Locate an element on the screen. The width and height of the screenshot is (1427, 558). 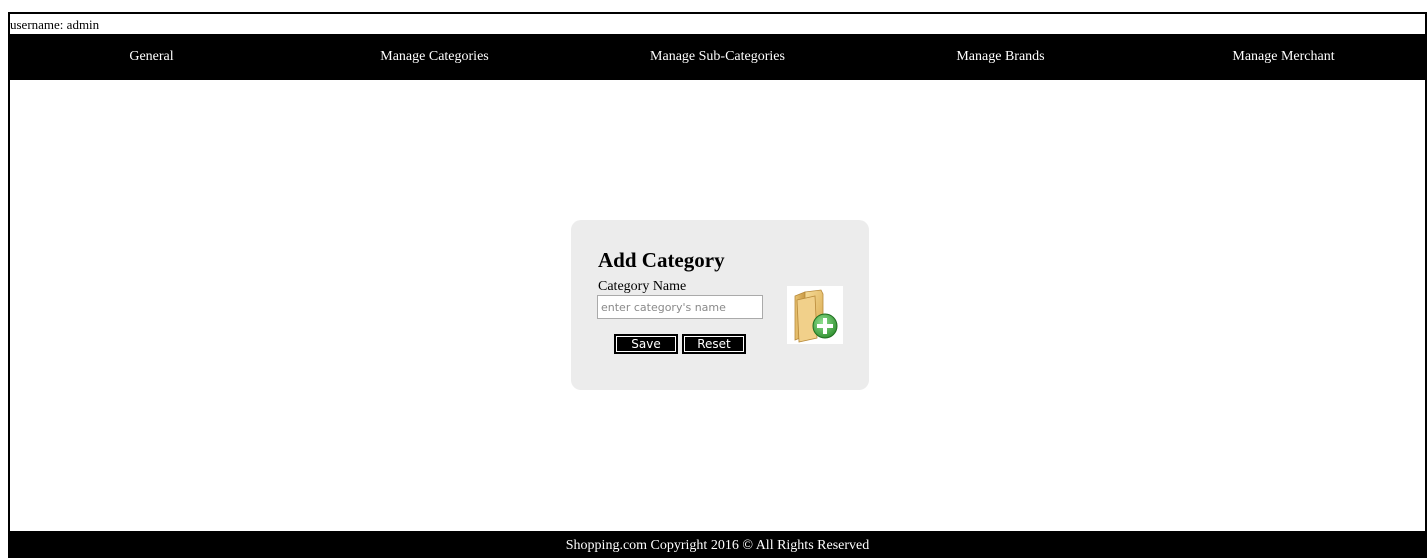
nav-item-general: General is located at coordinates (151, 57).